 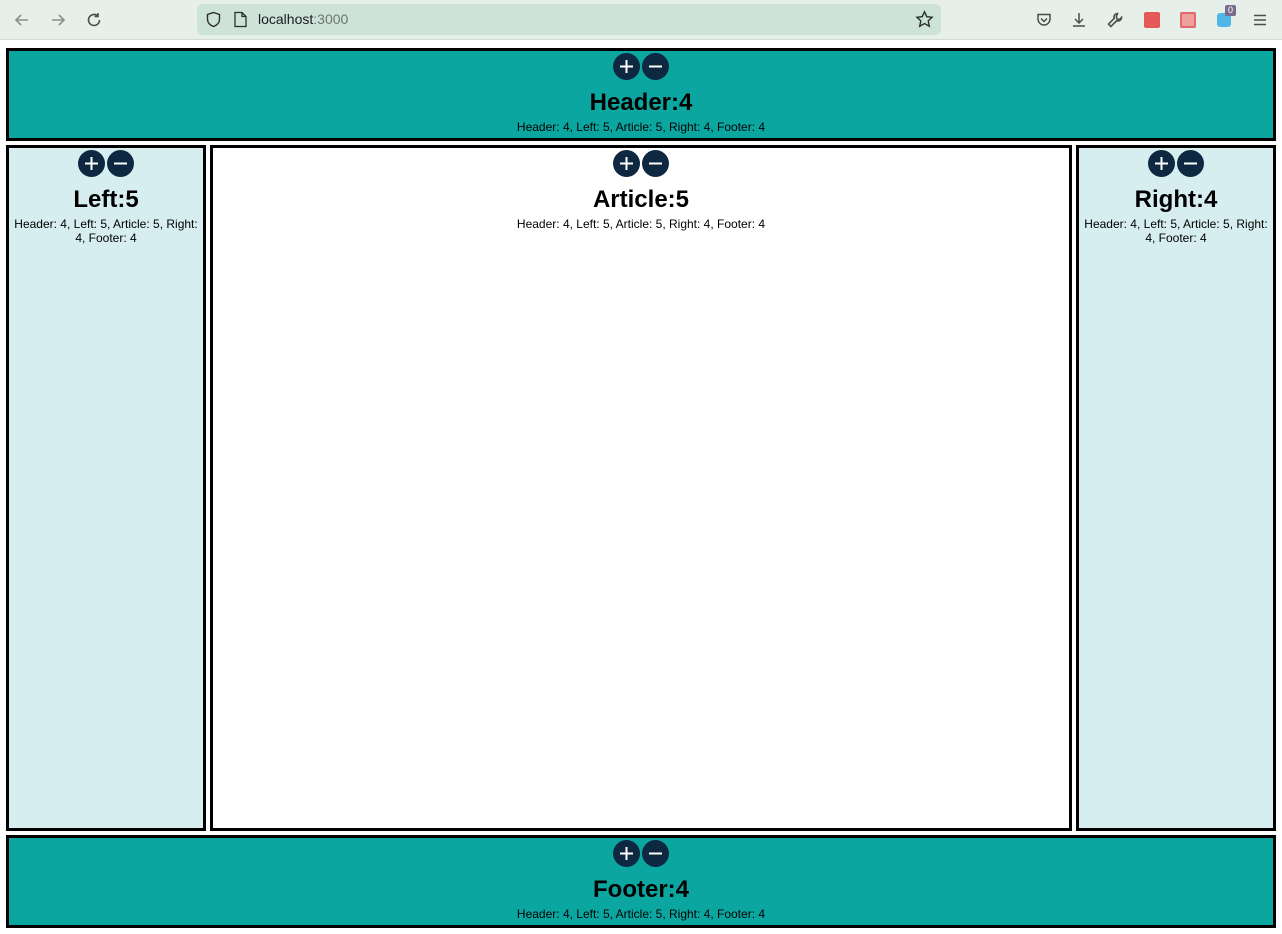 I want to click on article-increment-button, so click(x=626, y=163).